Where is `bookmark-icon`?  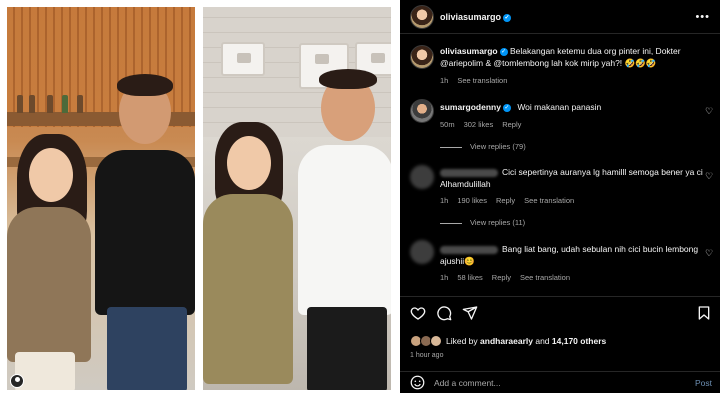
bookmark-icon is located at coordinates (704, 313).